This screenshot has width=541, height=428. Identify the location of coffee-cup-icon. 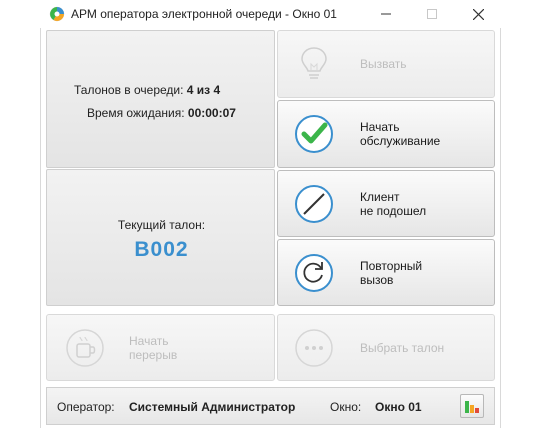
(85, 347).